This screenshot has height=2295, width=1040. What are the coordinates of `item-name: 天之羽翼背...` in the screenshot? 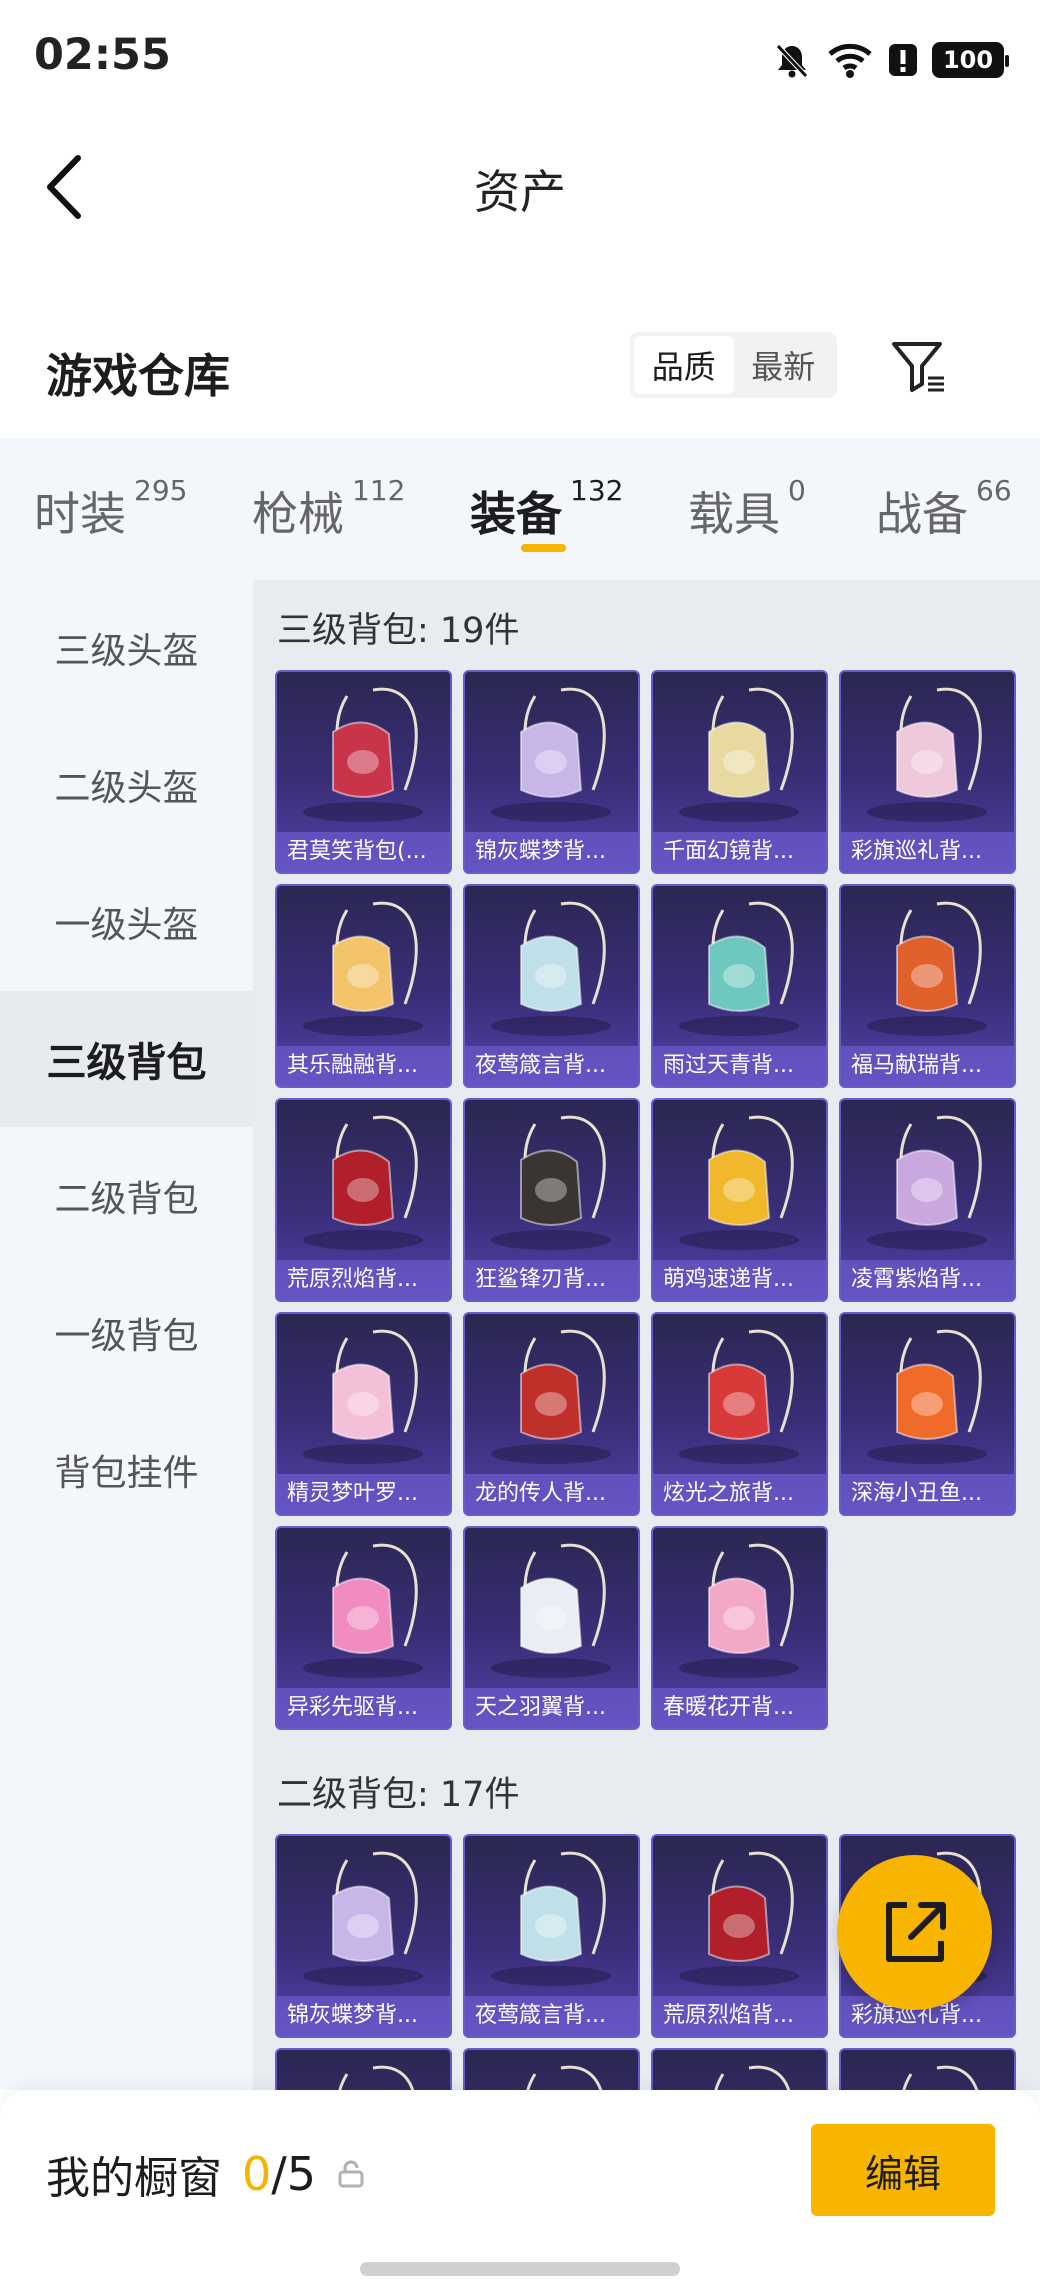 It's located at (551, 1708).